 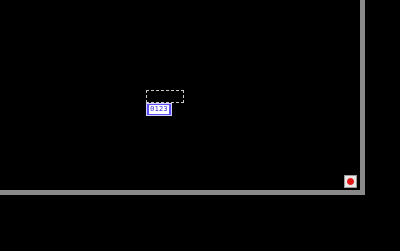 I want to click on counter-label: 0123, so click(x=159, y=109).